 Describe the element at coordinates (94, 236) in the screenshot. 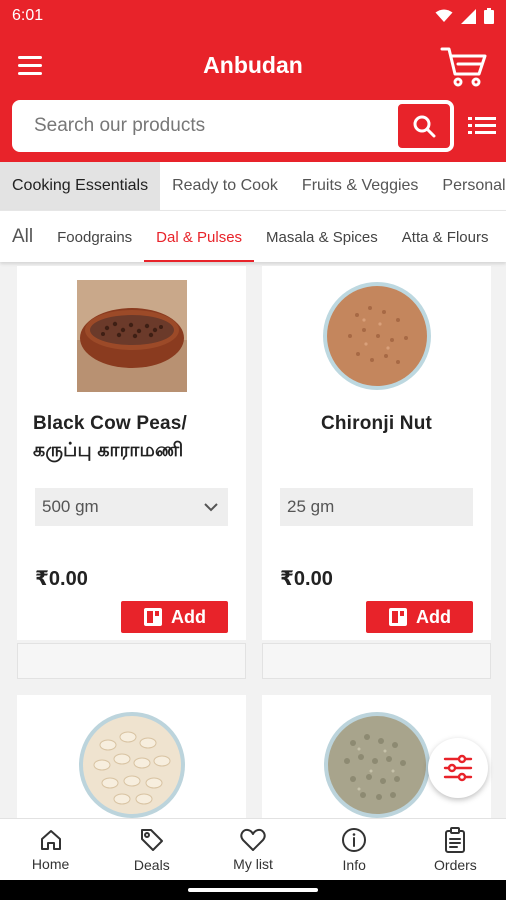

I see `subtab-foodgrains: Foodgrains` at that location.